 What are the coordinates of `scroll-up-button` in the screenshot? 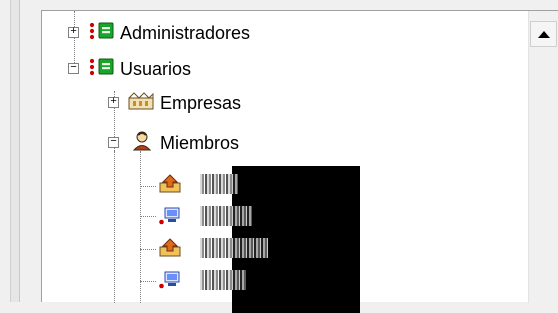 It's located at (543, 34).